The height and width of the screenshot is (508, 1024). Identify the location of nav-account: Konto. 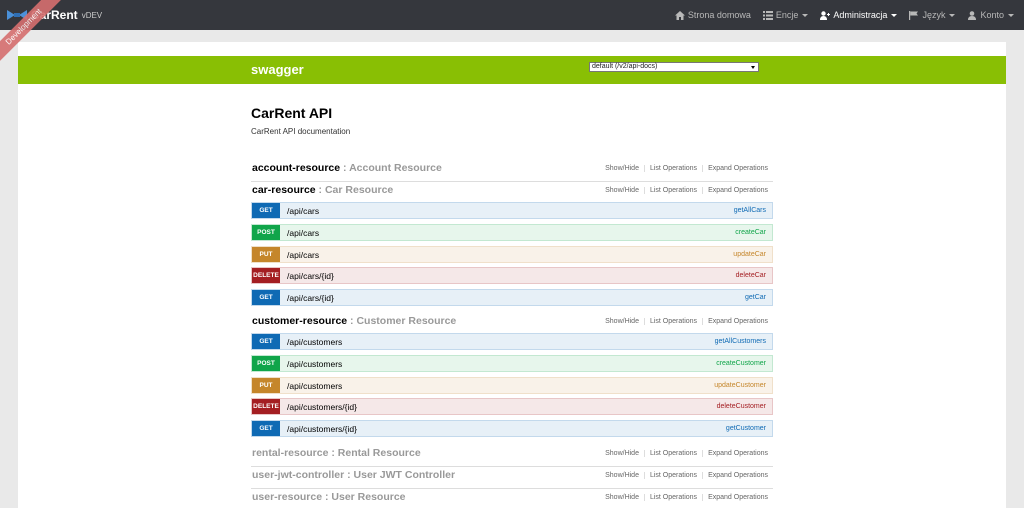
(990, 15).